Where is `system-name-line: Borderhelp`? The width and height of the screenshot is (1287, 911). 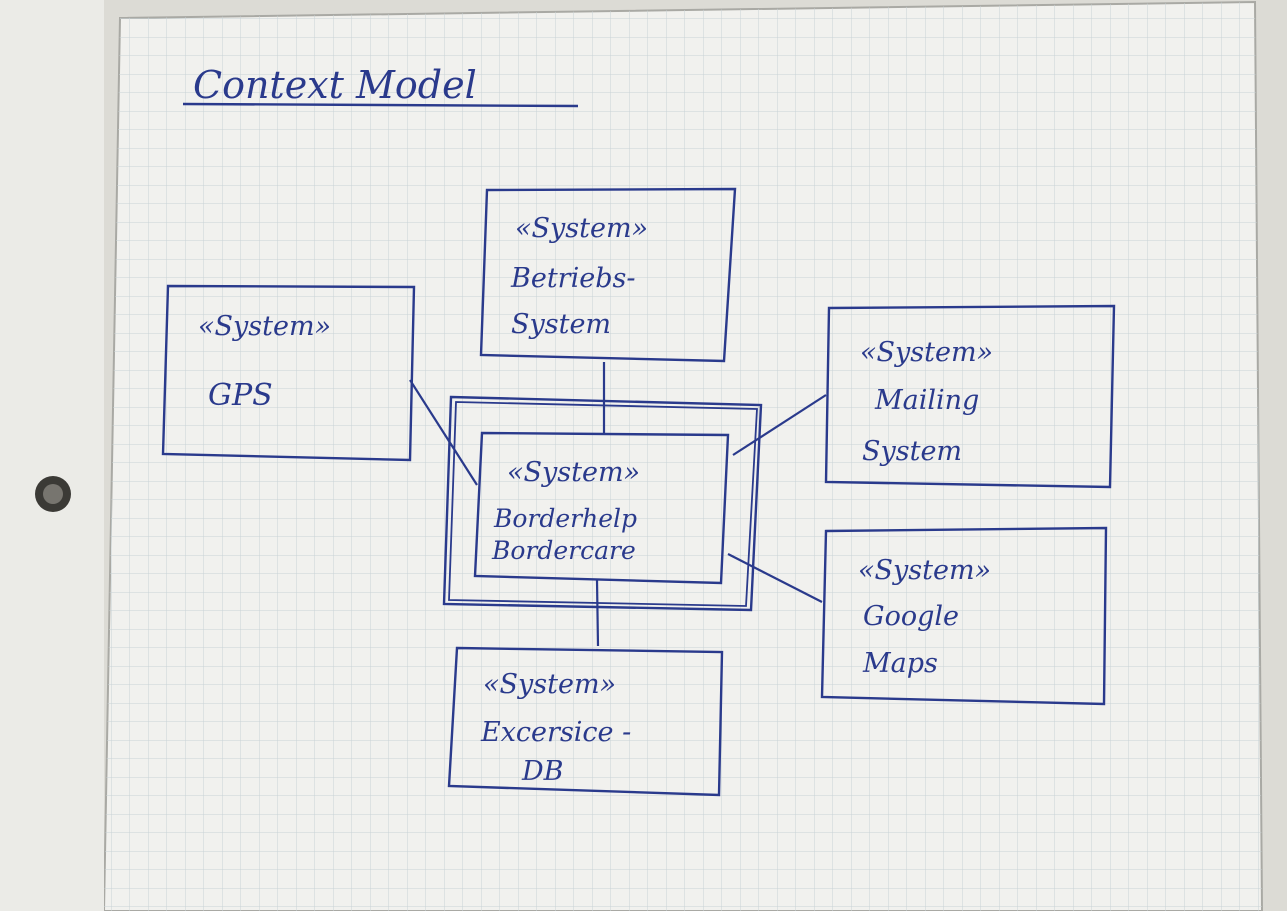
system-name-line: Borderhelp is located at coordinates (565, 518).